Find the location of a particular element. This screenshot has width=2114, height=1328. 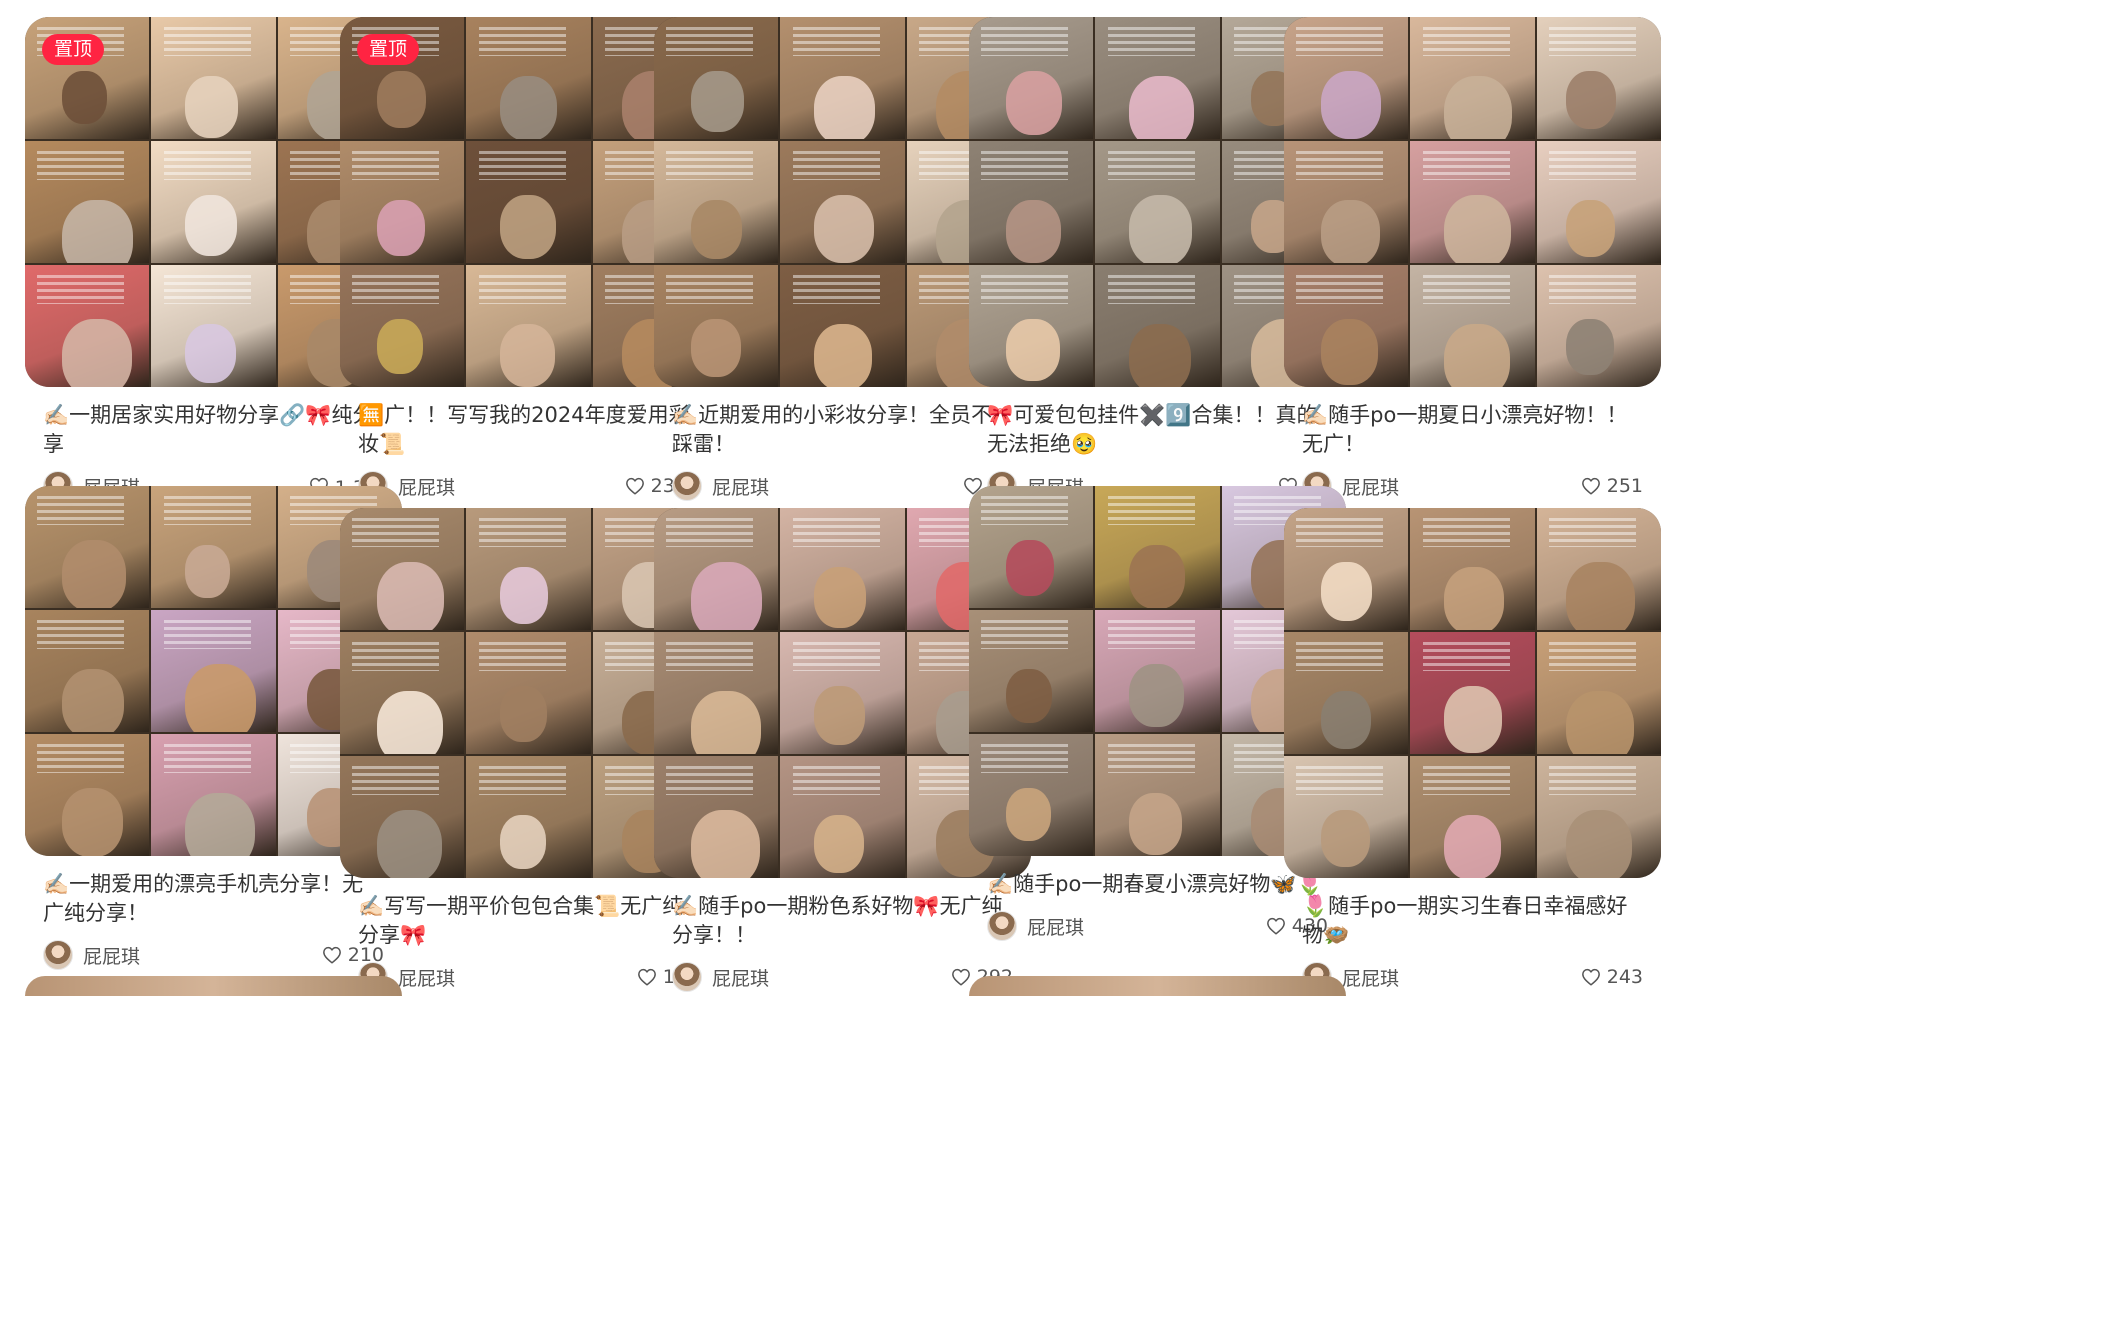

note-footer: 屁屁琪2396 is located at coordinates (528, 486).